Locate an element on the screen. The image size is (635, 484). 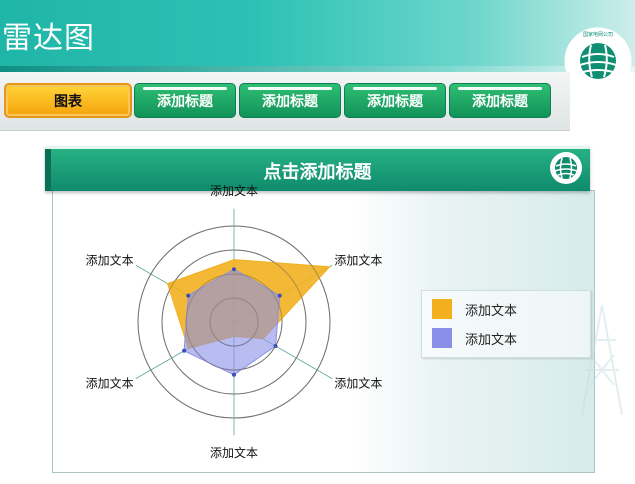
legend-item-series-2: 添加文本 is located at coordinates (474, 338).